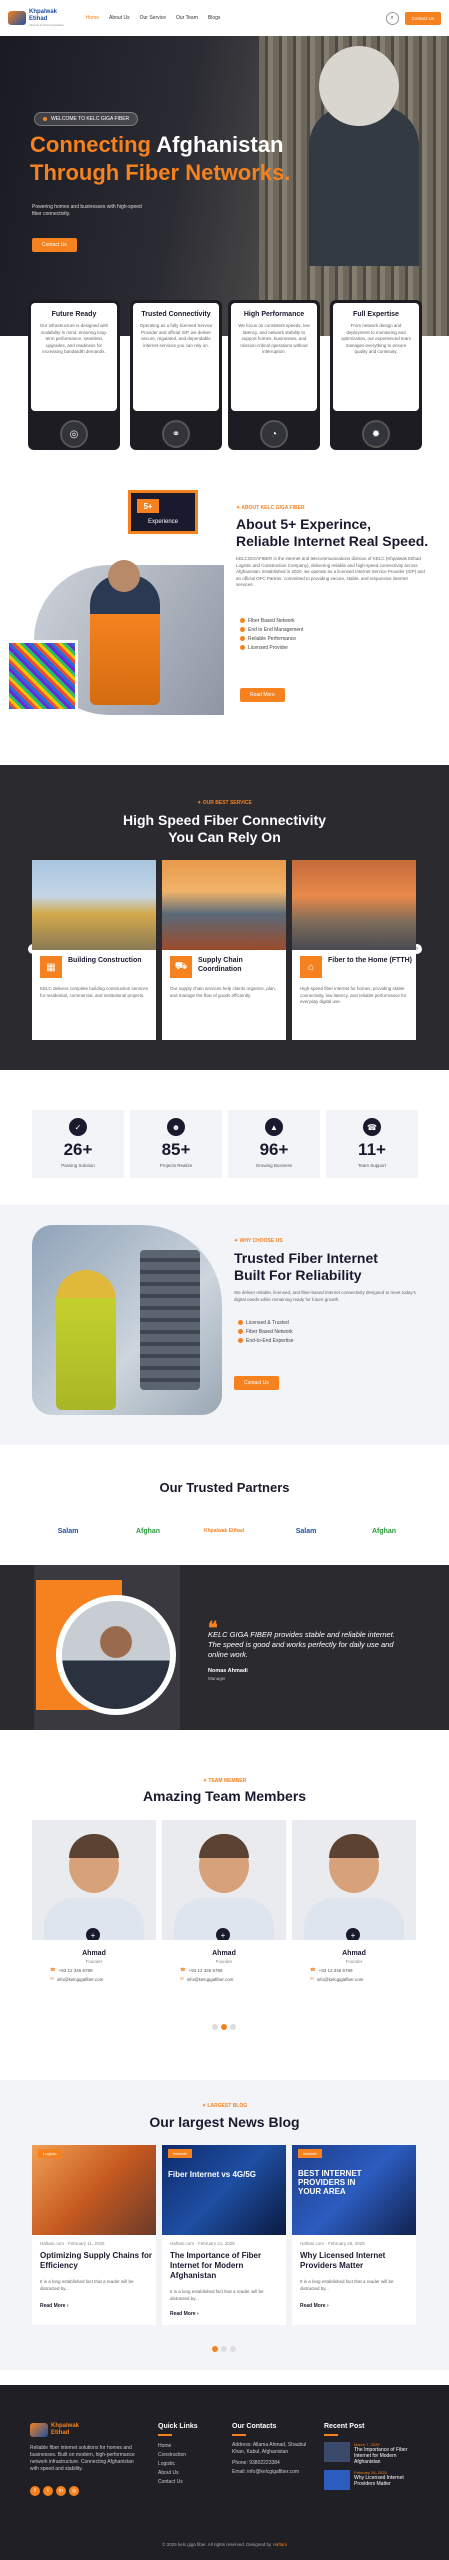 This screenshot has height=2560, width=449. Describe the element at coordinates (74, 2491) in the screenshot. I see `instagram-icon: ◎` at that location.